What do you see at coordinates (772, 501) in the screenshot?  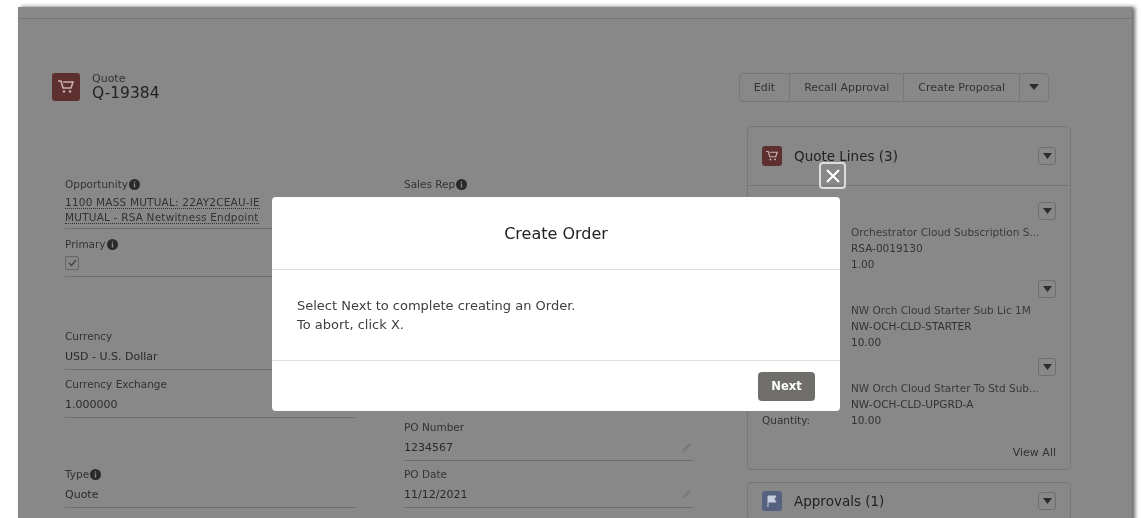 I see `flag-icon` at bounding box center [772, 501].